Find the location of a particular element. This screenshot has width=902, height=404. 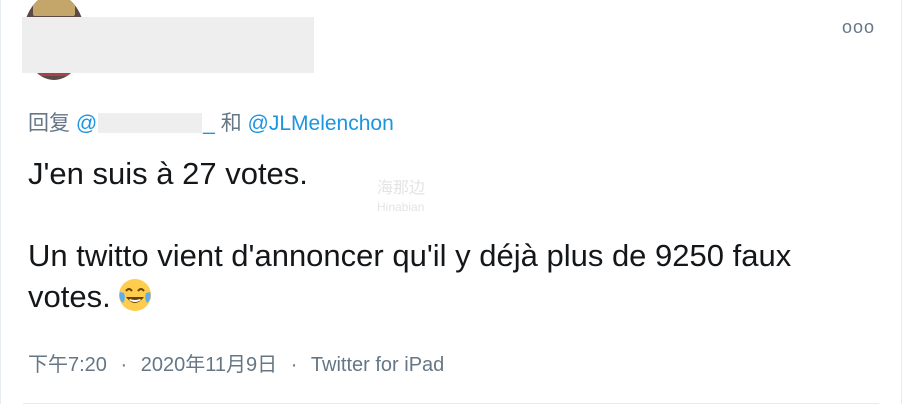

reply-mention-redacted: @ _ is located at coordinates (145, 123).